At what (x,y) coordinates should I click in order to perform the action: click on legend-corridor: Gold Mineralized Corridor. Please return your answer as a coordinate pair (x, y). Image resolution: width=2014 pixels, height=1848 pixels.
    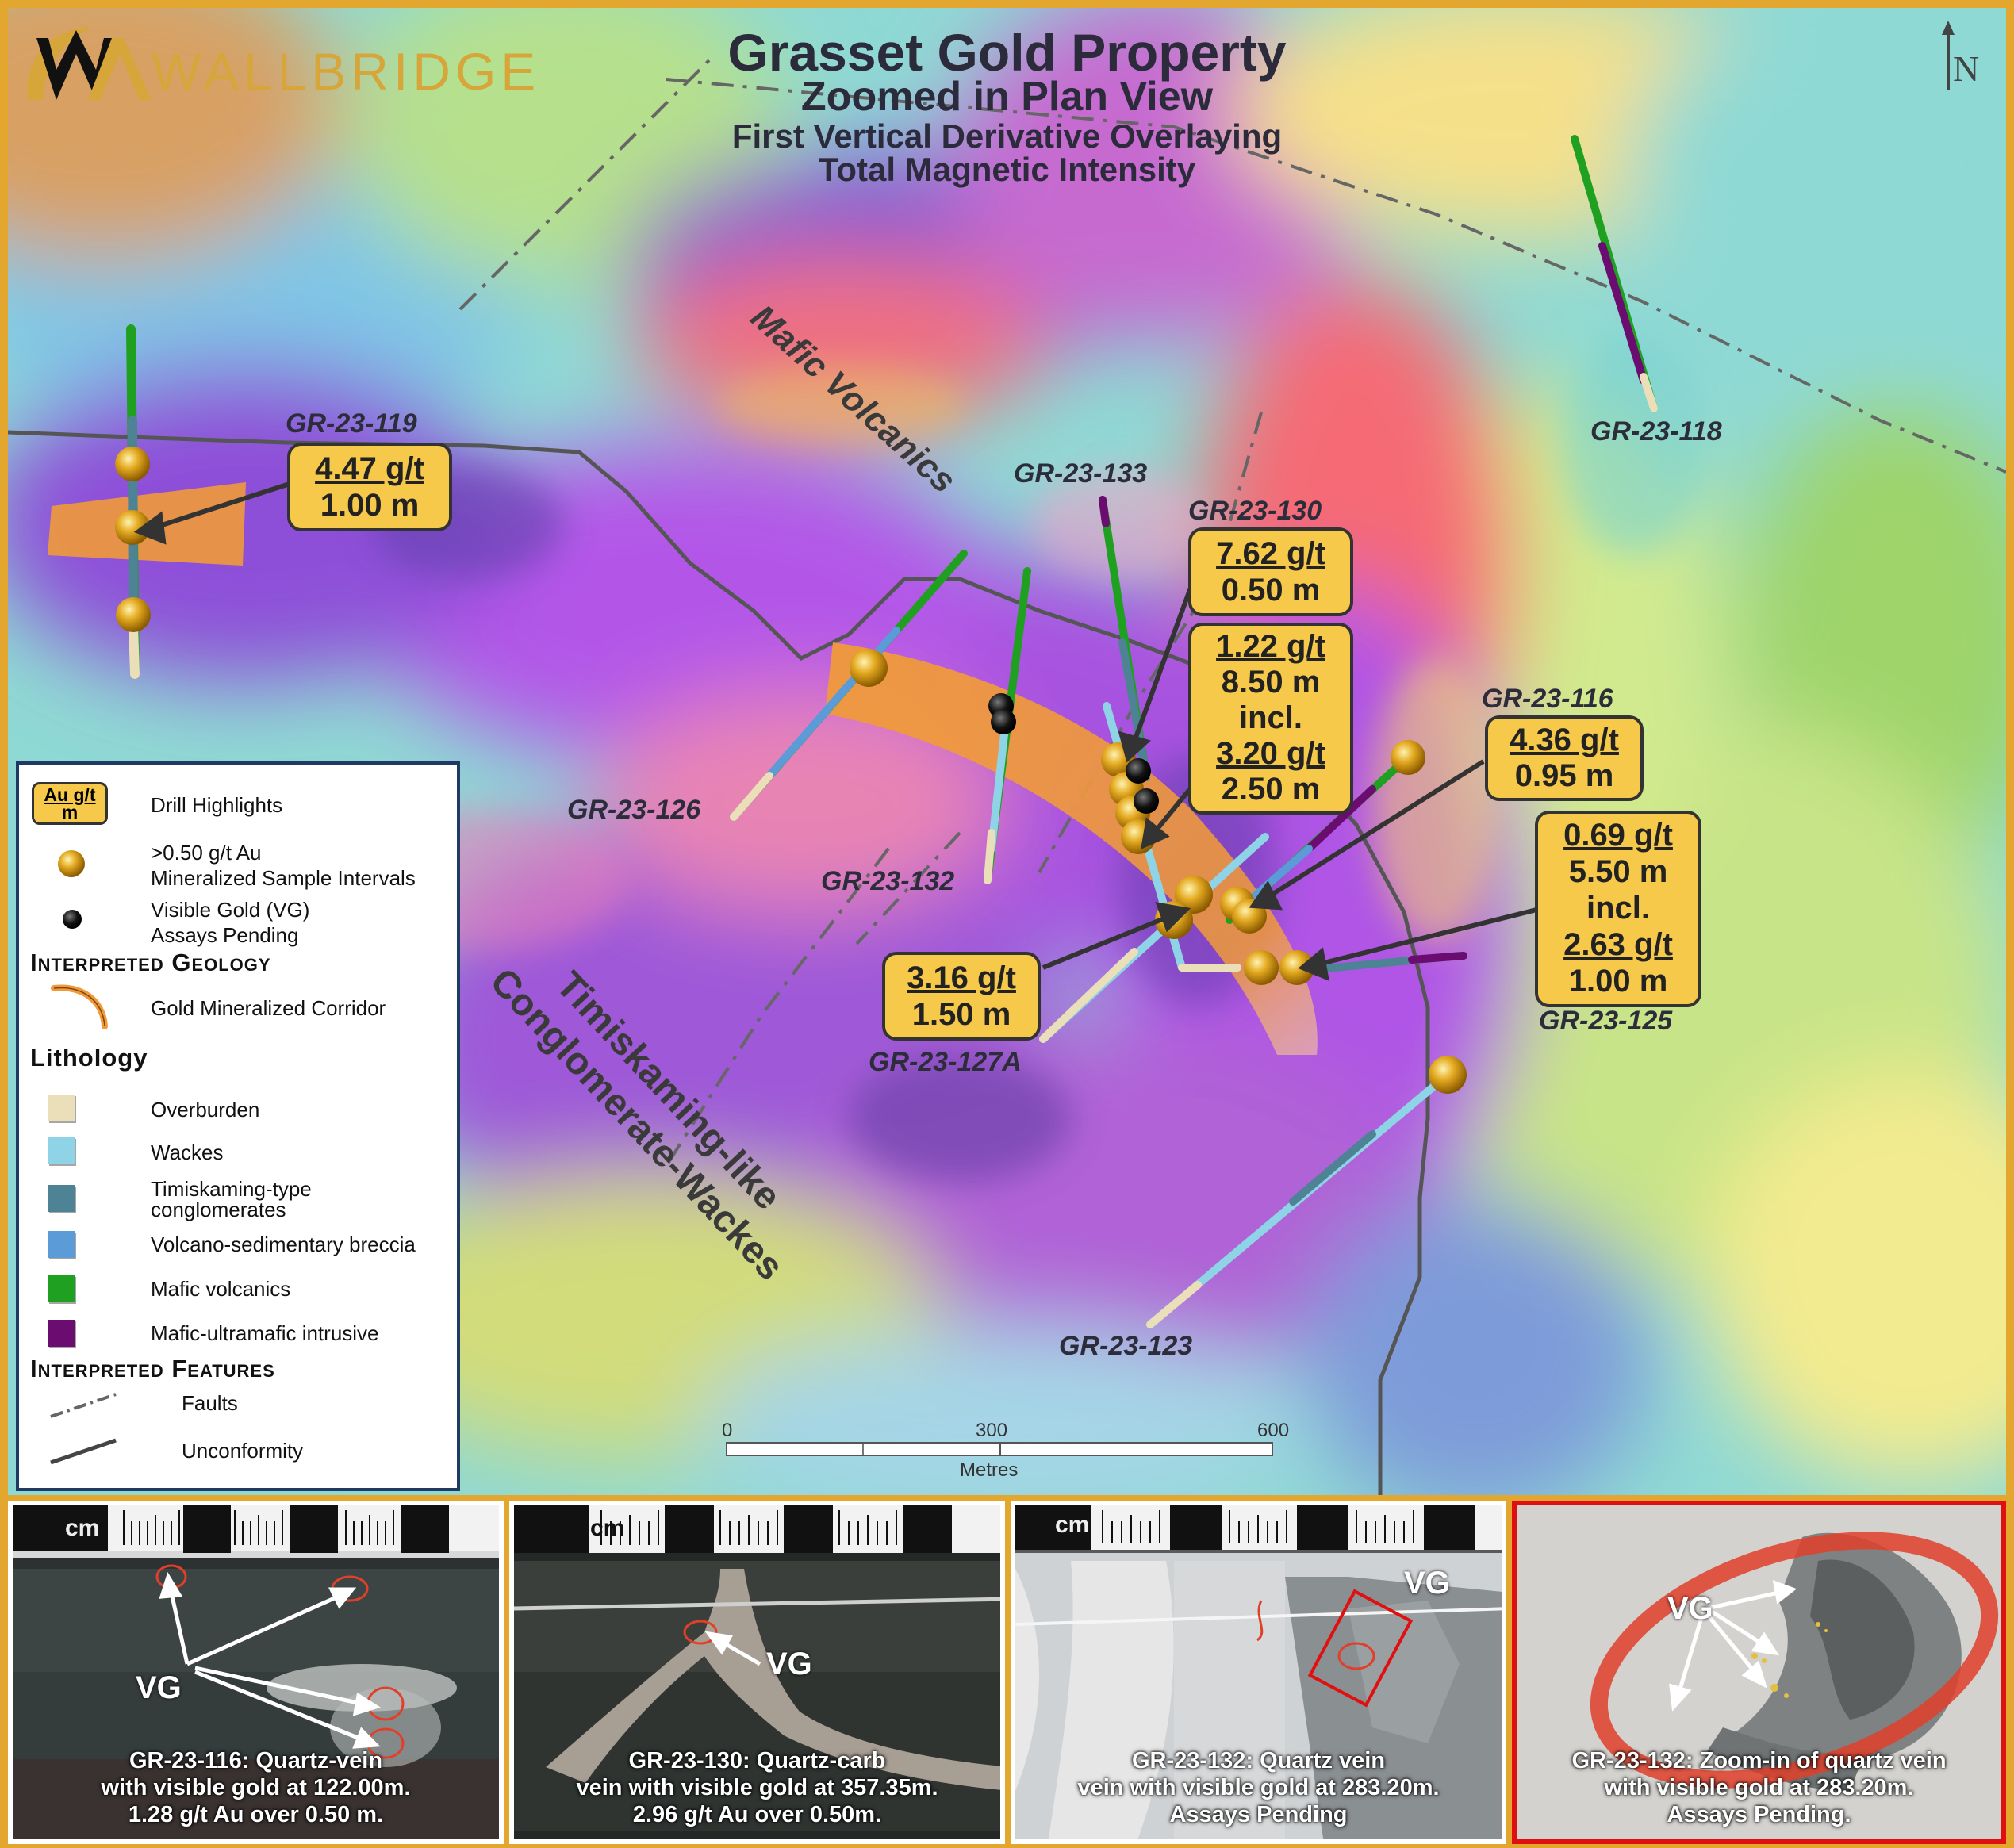
    Looking at the image, I should click on (268, 1008).